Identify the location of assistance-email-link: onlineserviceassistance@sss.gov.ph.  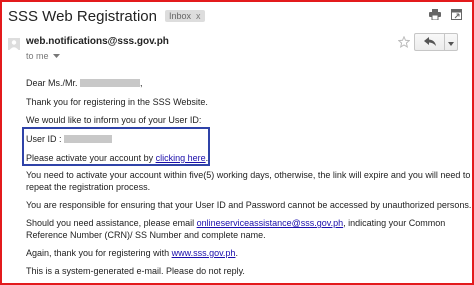
(270, 223).